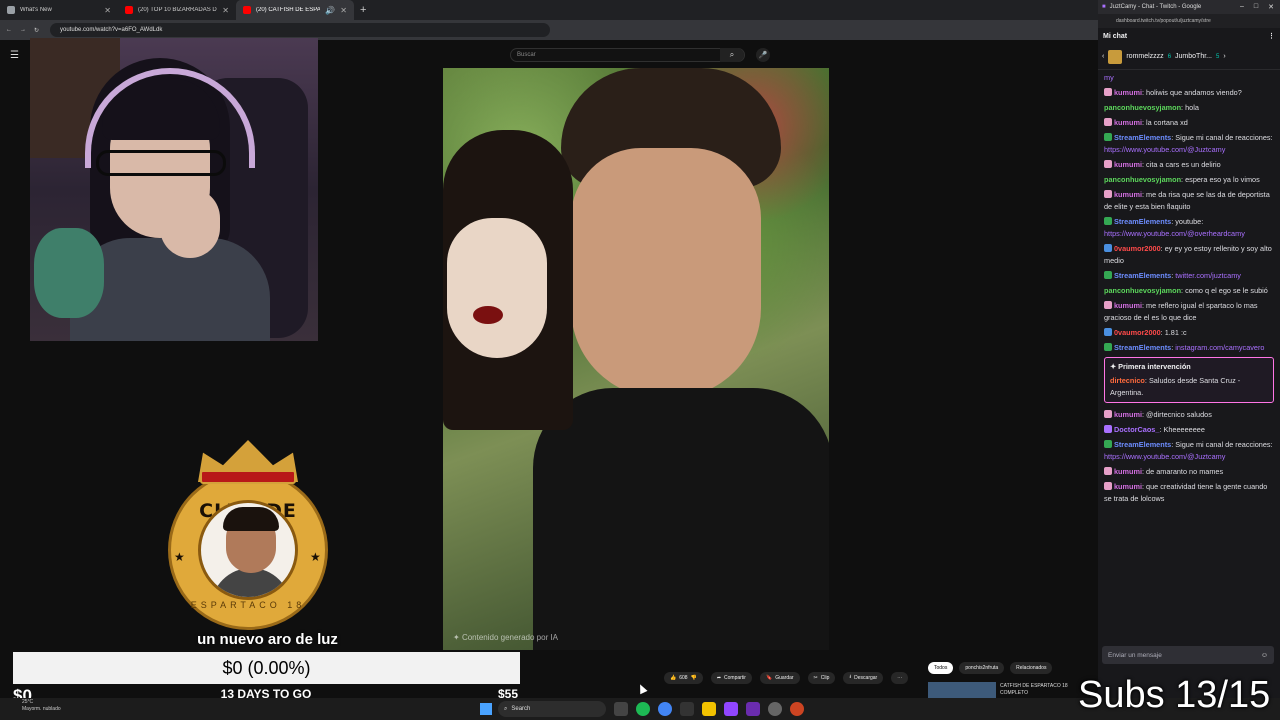 The height and width of the screenshot is (720, 1280). I want to click on task-view-icon, so click(621, 709).